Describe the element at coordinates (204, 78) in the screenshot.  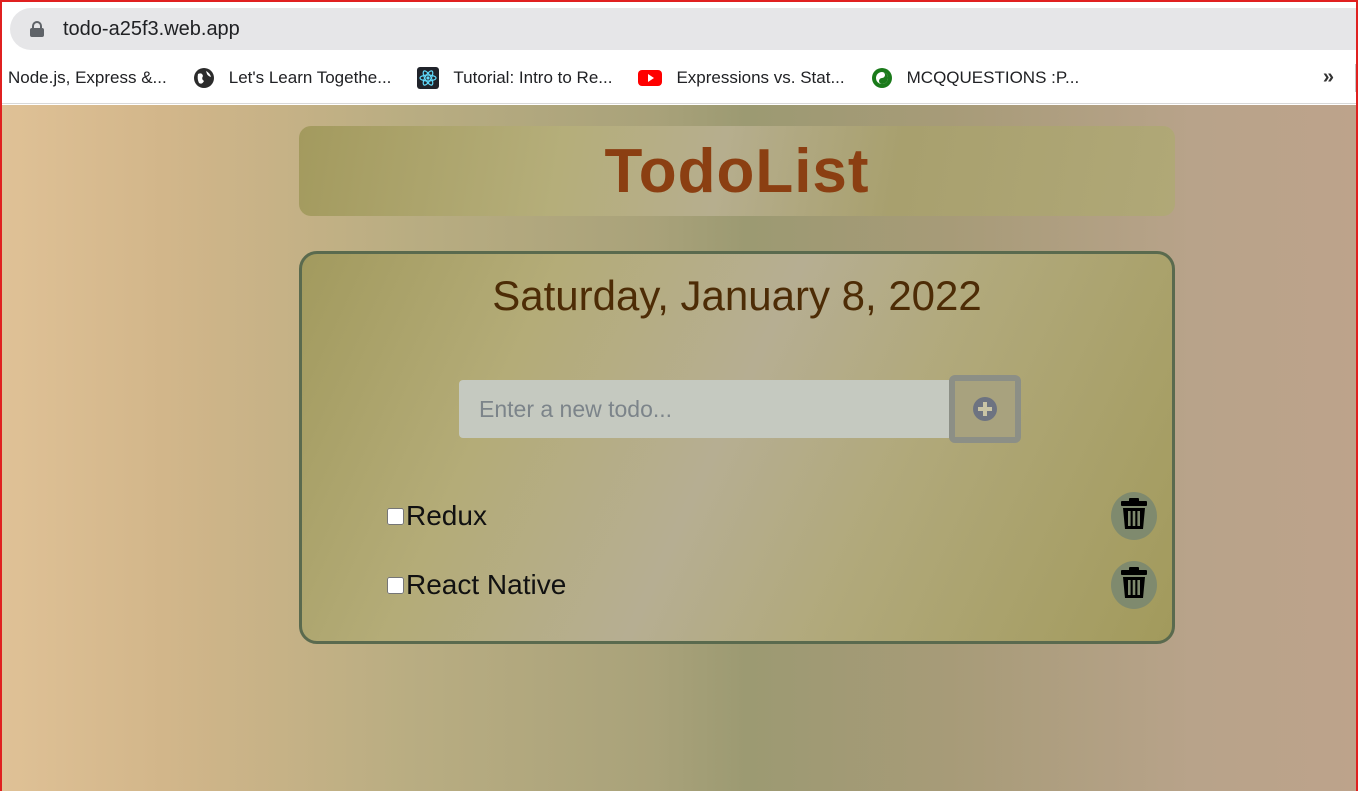
I see `globe-icon` at that location.